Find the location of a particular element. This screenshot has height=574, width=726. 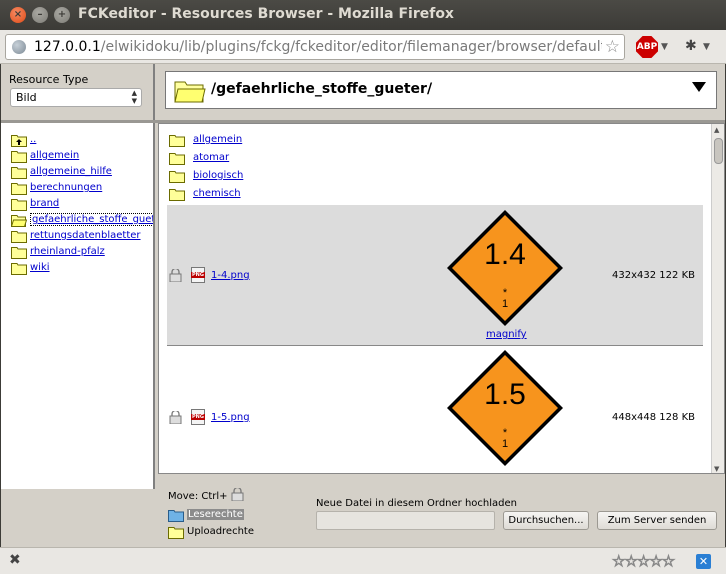

folder-dropdown-icon is located at coordinates (699, 87).